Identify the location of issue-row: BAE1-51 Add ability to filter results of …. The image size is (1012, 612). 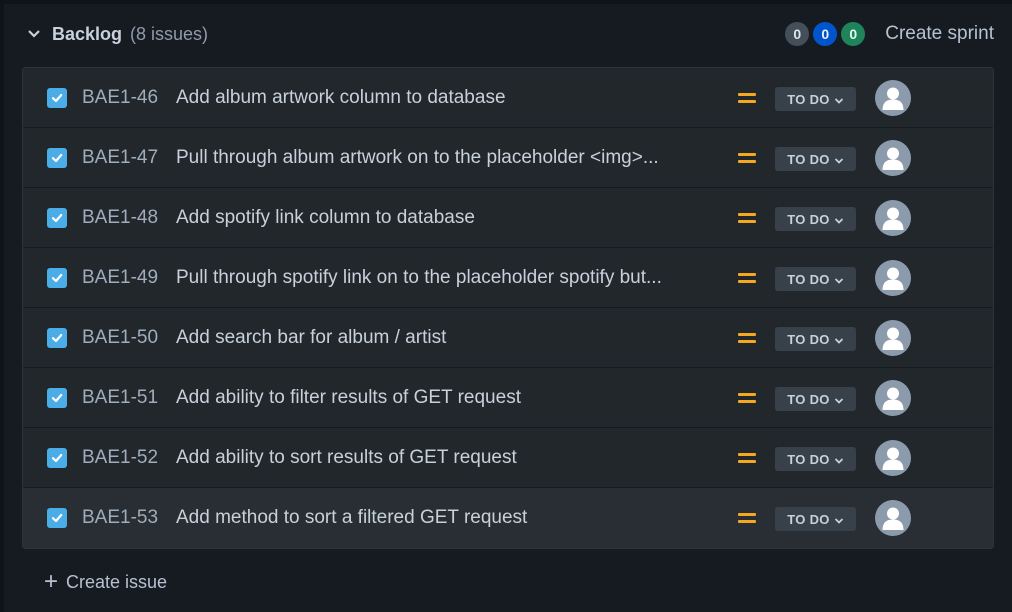
(508, 398).